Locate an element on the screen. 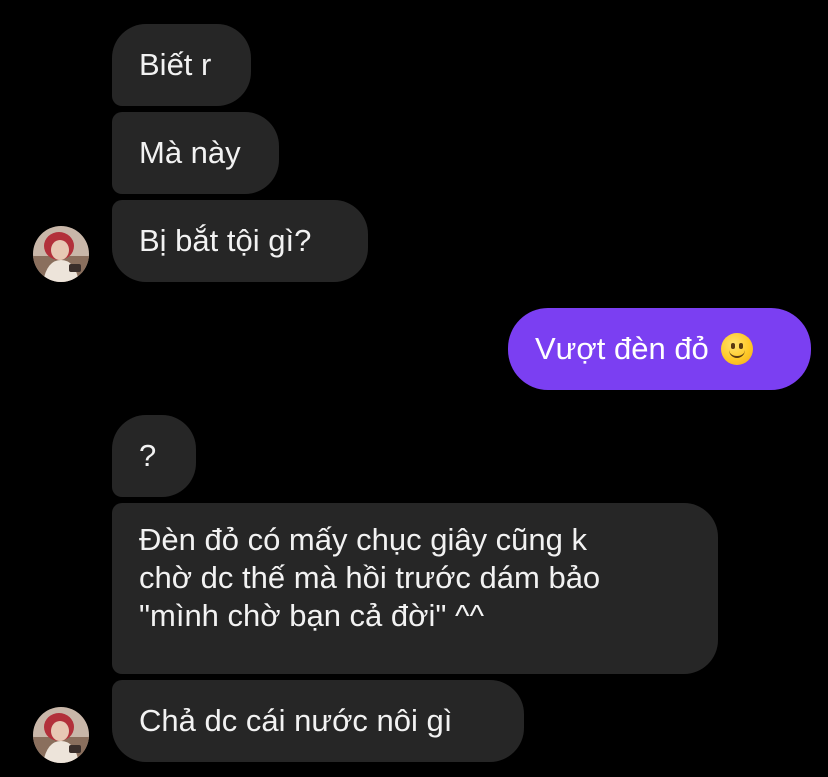 The height and width of the screenshot is (777, 828). message-bubble-incoming: Chả dc cái nước nôi gì is located at coordinates (318, 721).